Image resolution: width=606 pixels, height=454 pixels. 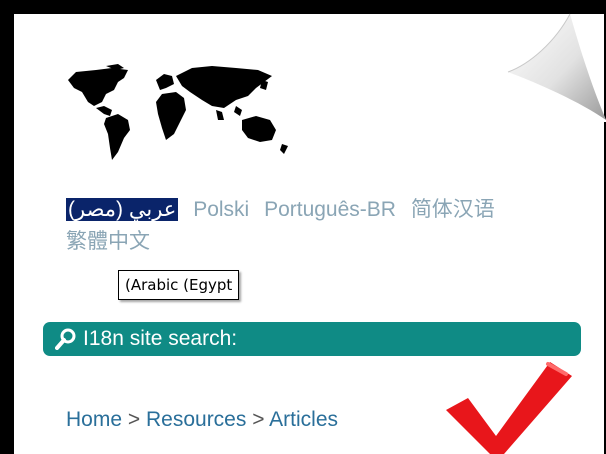 I want to click on search-label: I18n site search:, so click(x=160, y=338).